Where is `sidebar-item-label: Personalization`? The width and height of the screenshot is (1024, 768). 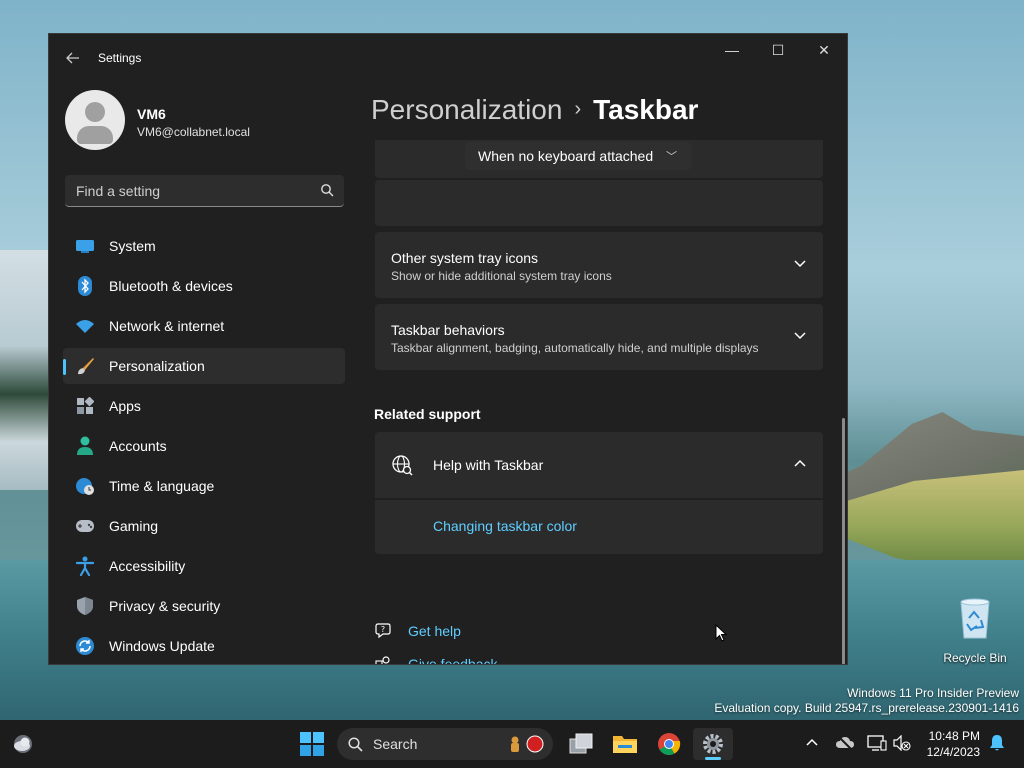 sidebar-item-label: Personalization is located at coordinates (157, 366).